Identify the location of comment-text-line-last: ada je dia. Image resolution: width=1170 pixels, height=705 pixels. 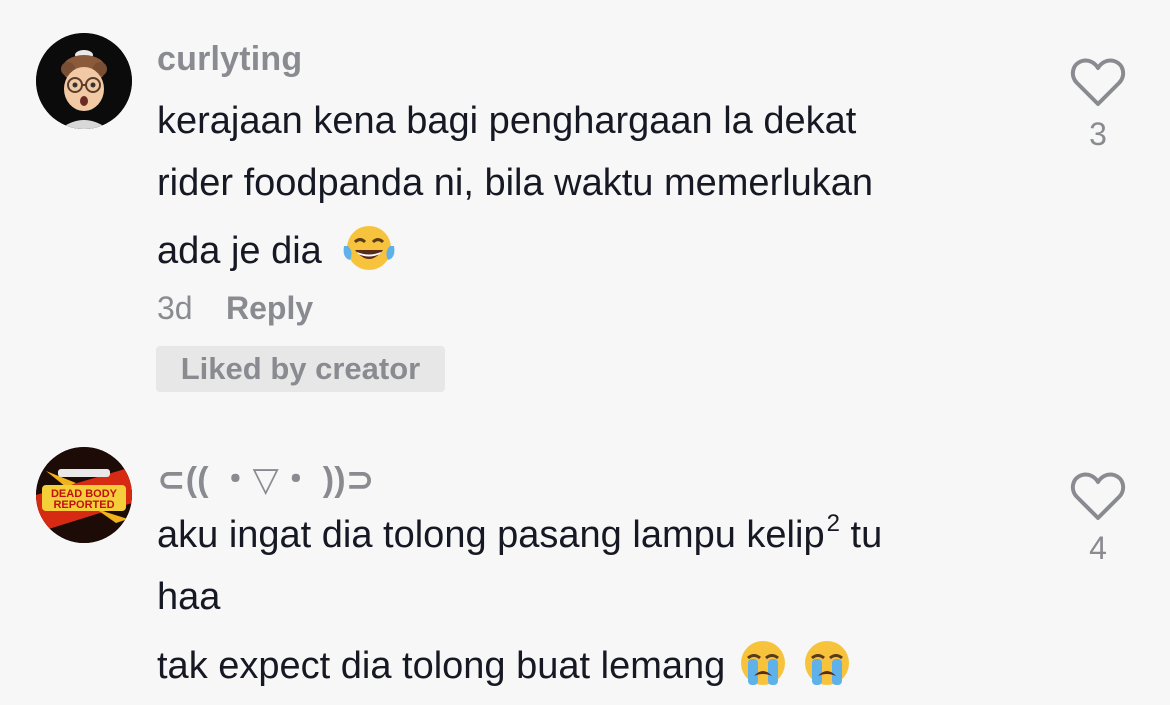
(276, 253).